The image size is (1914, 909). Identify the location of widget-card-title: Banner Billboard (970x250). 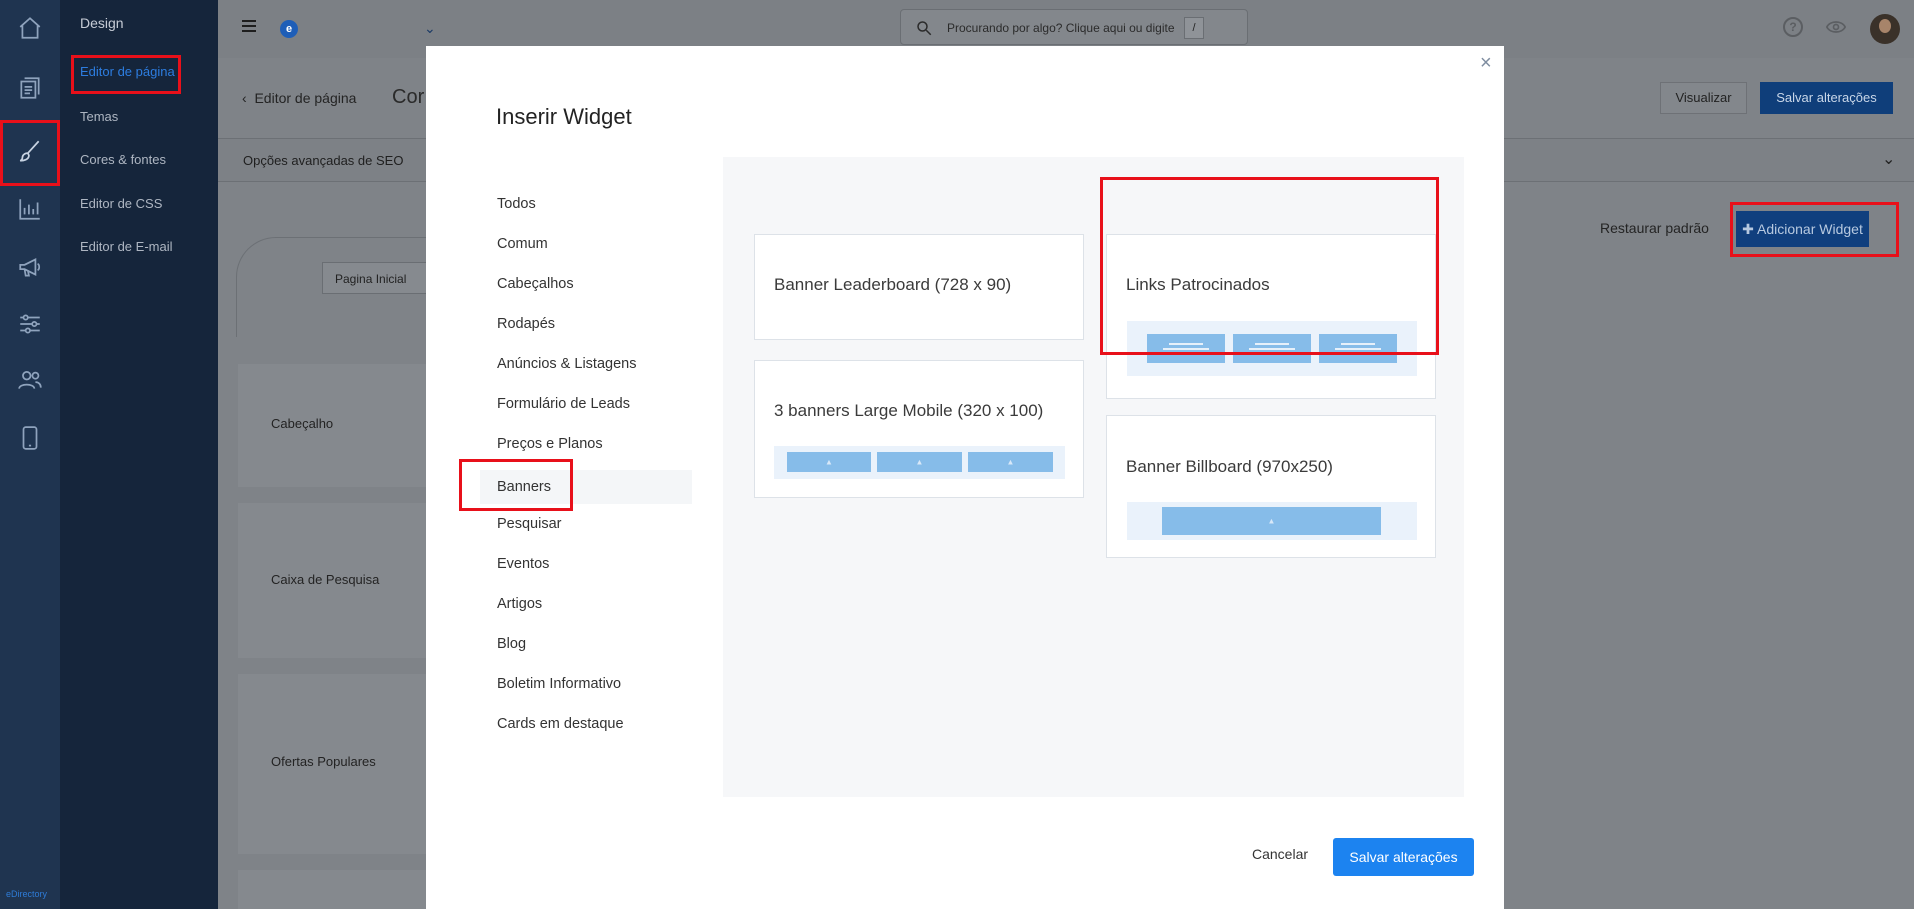
(1229, 466).